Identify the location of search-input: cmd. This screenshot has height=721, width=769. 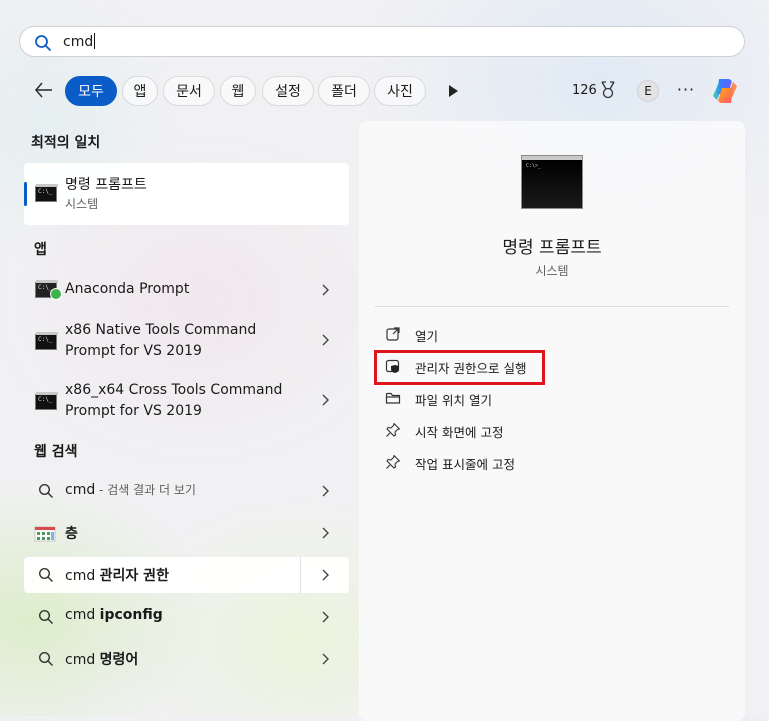
(79, 41).